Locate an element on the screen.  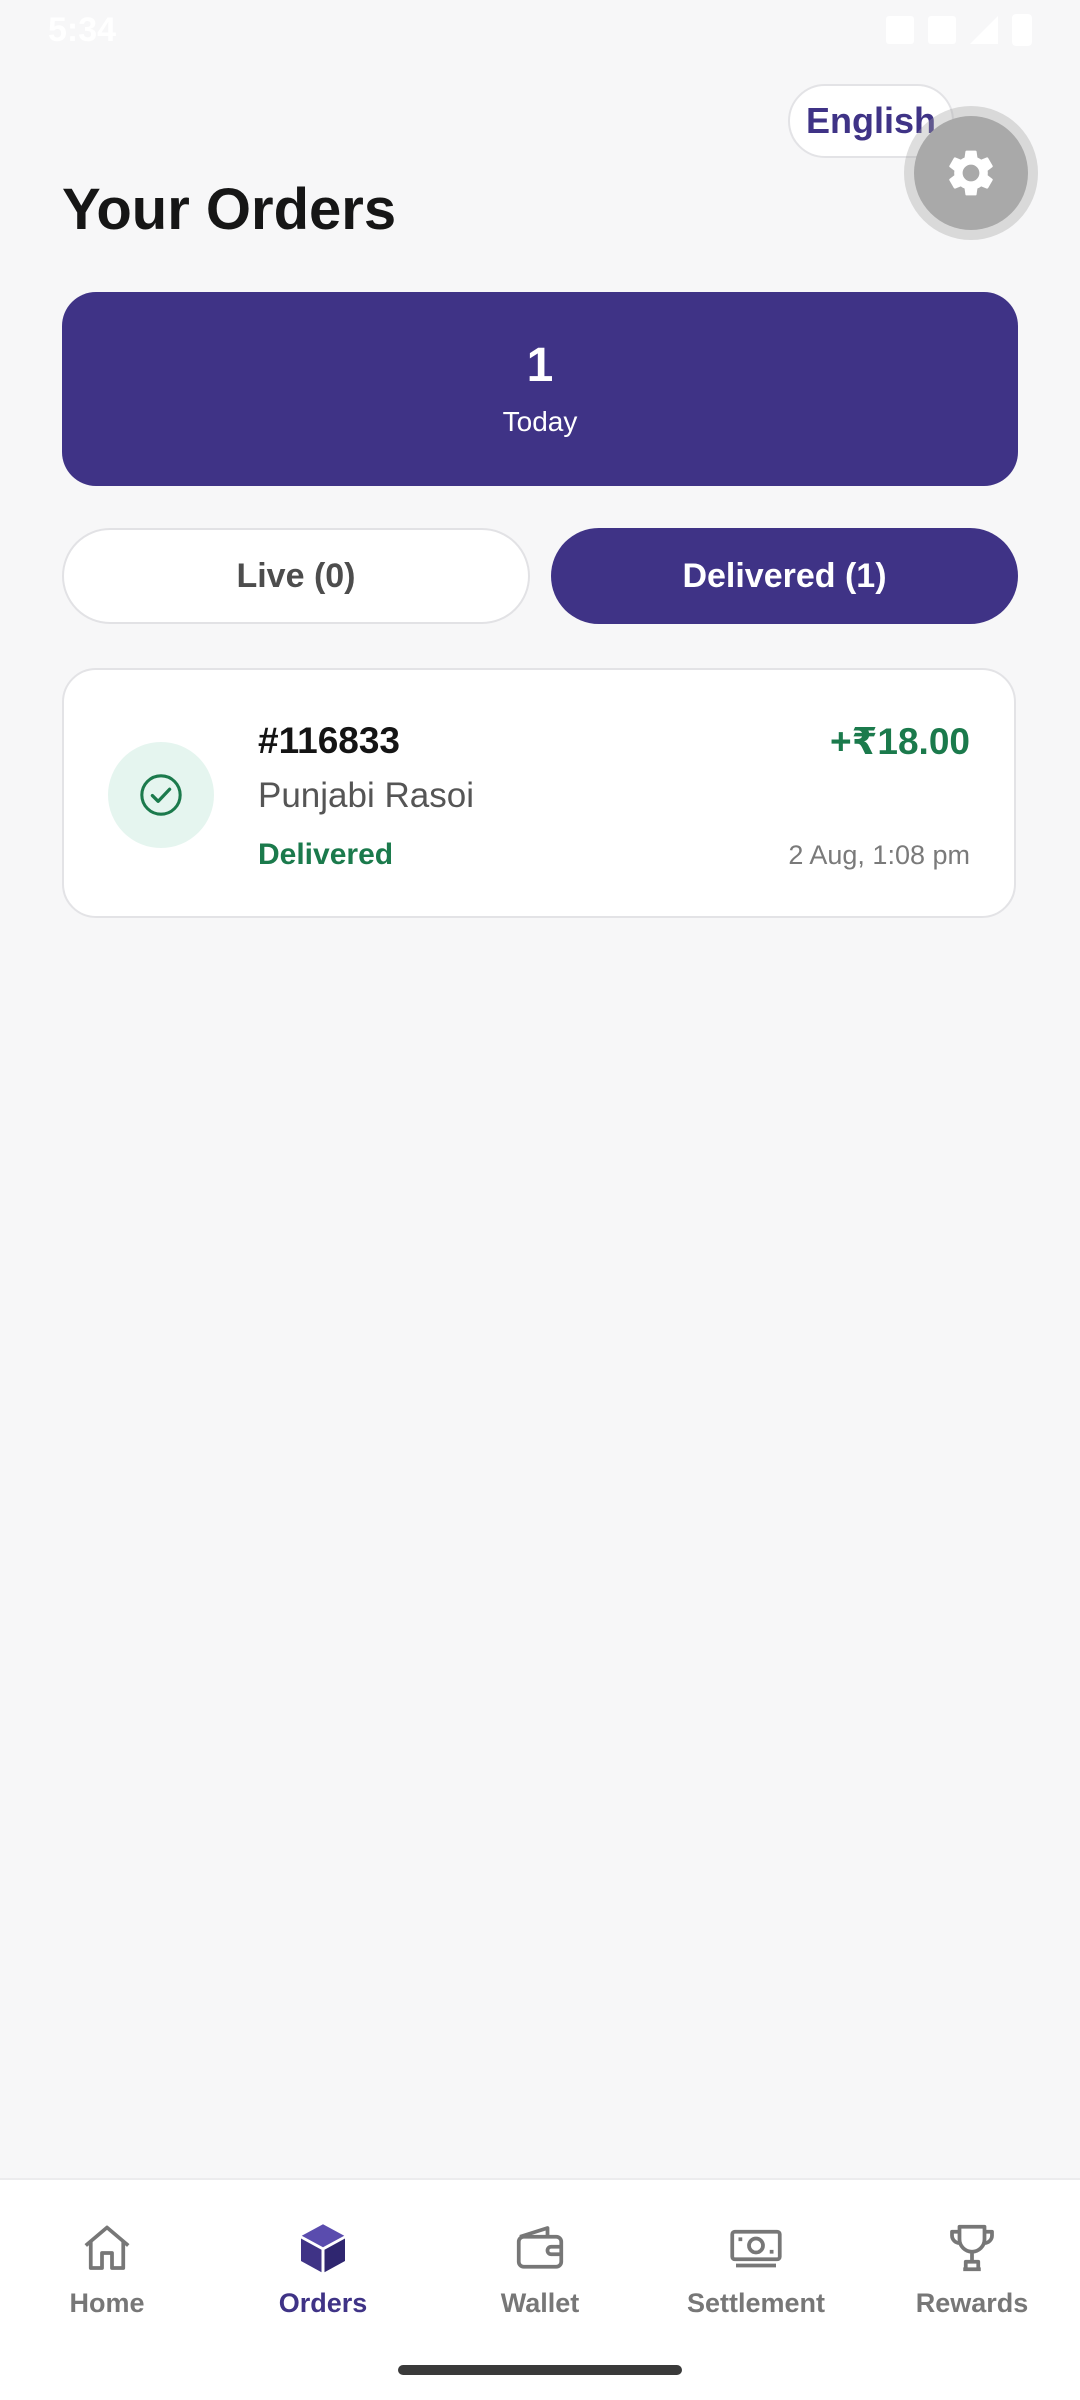
order-amount: +₹18.00 is located at coordinates (900, 741).